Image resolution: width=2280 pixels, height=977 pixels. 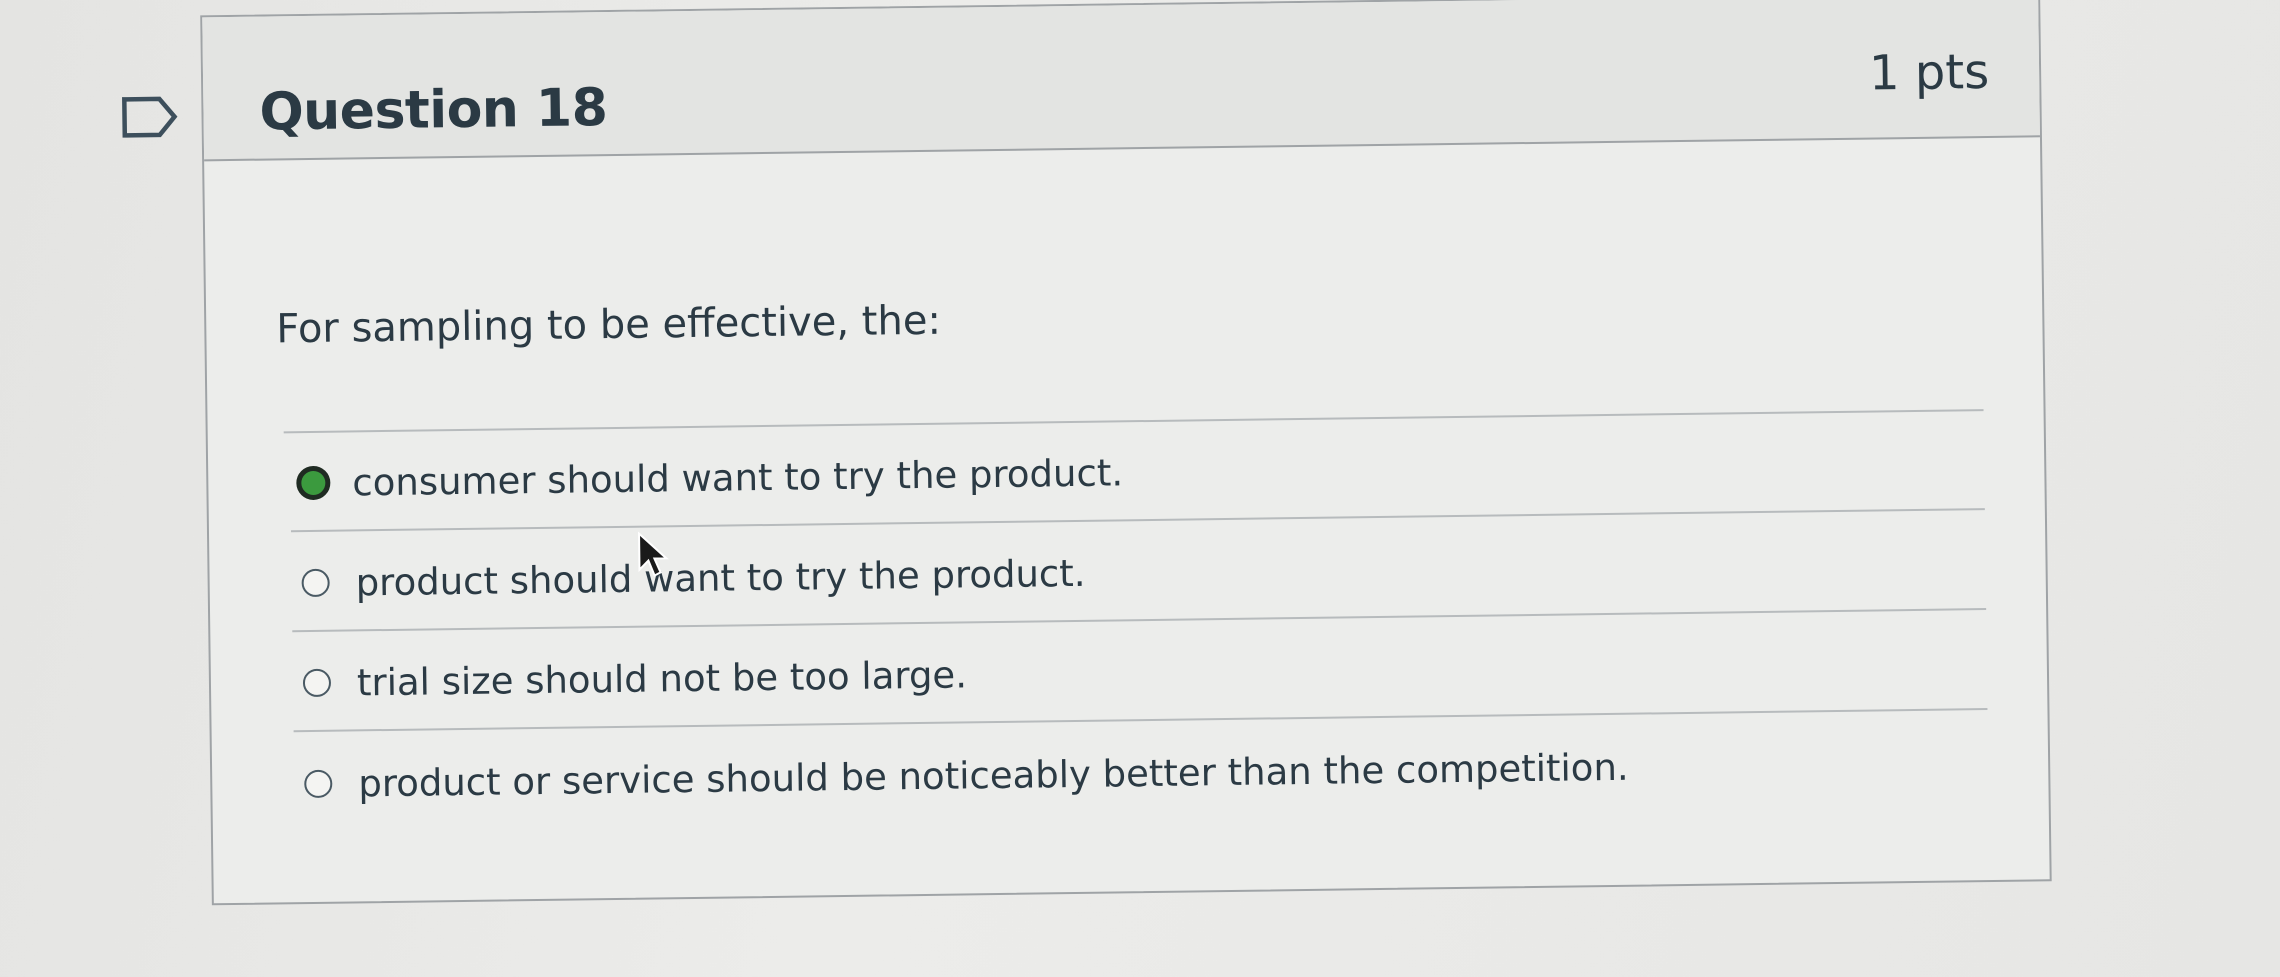 I want to click on question-points: 1 pts, so click(x=1929, y=72).